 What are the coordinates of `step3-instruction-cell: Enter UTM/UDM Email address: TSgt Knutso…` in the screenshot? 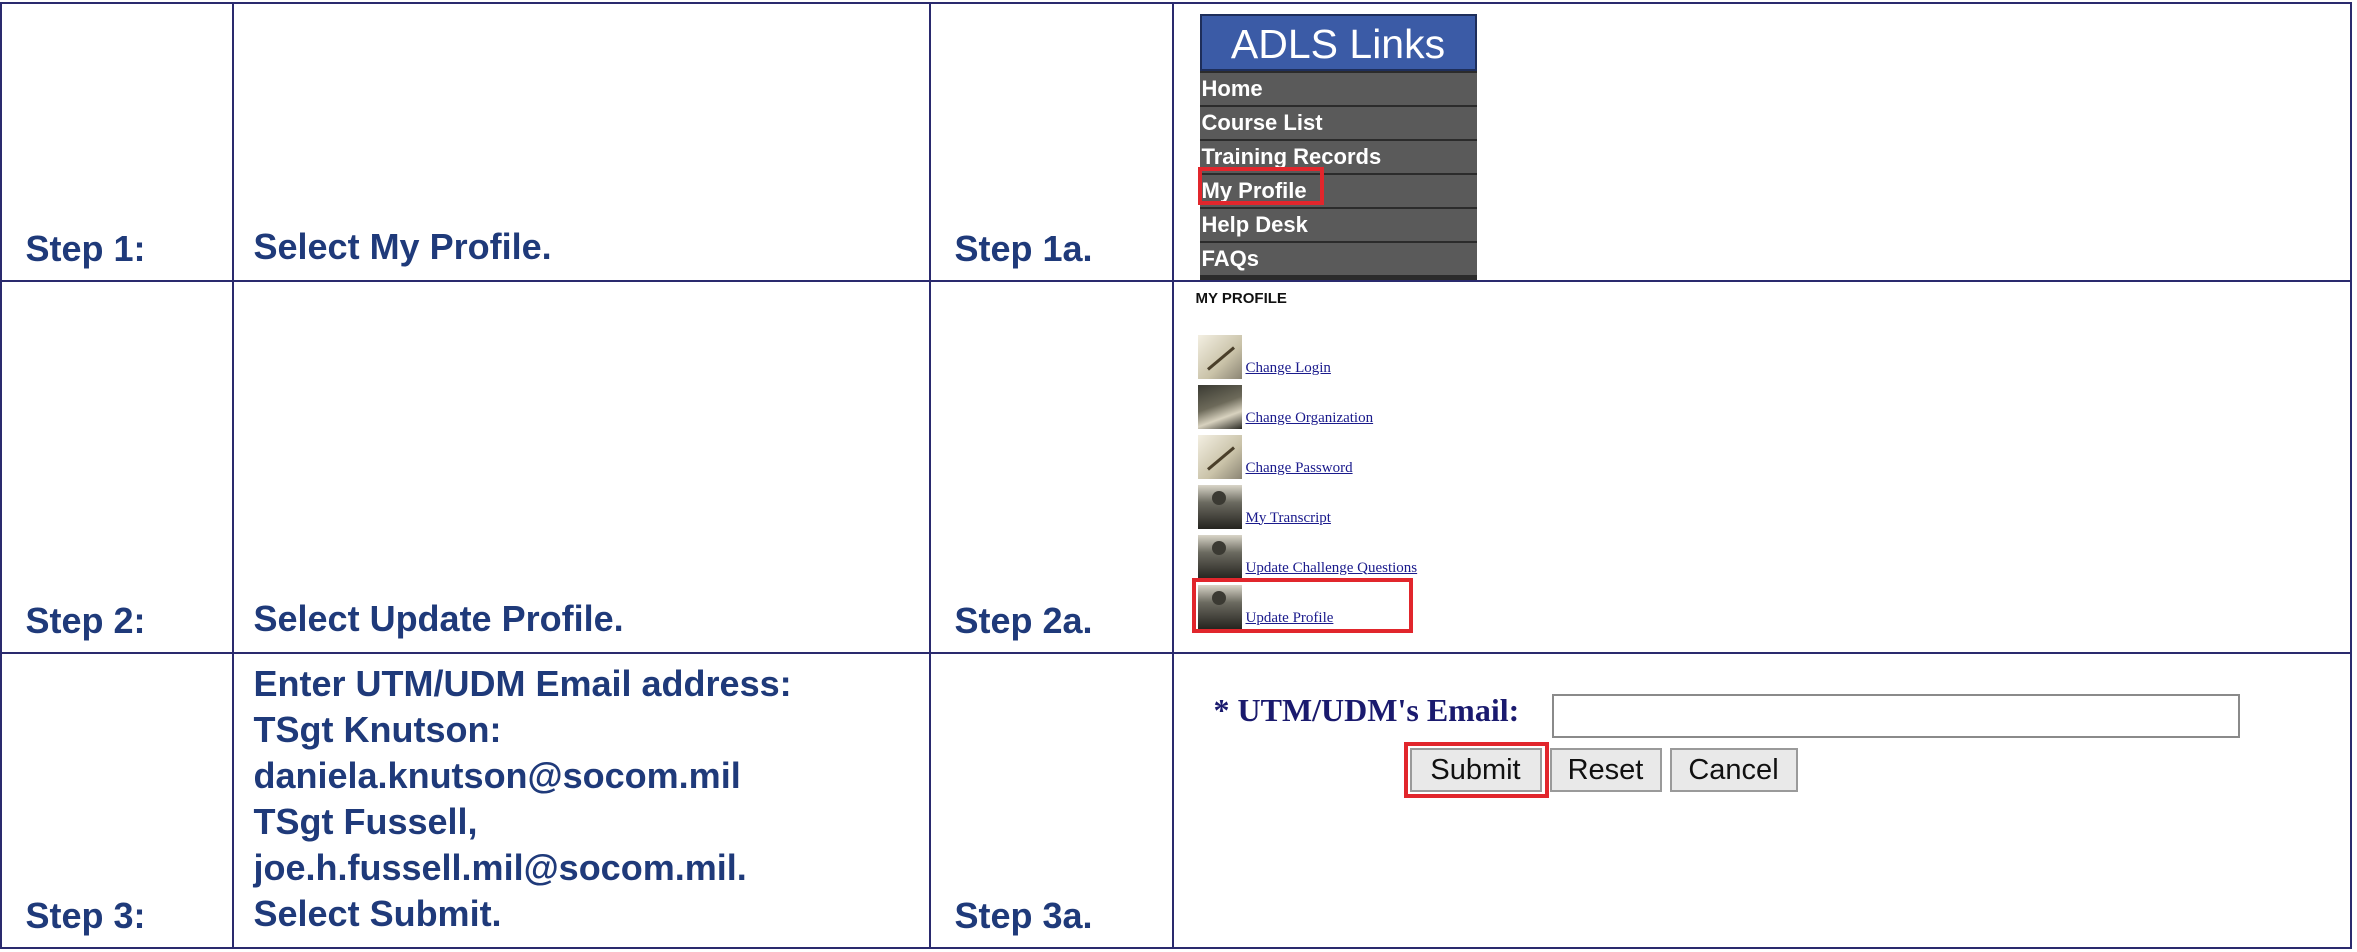 It's located at (581, 800).